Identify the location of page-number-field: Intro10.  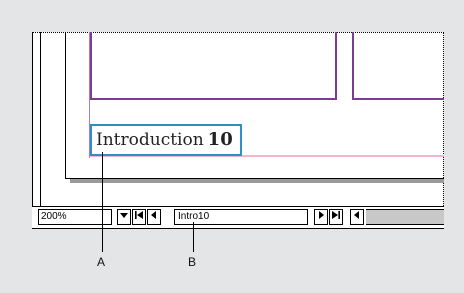
(241, 217).